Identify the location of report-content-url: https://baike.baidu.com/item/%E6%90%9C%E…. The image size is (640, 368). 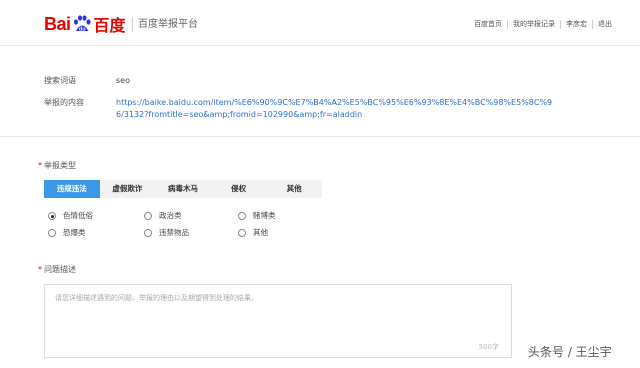
(336, 109).